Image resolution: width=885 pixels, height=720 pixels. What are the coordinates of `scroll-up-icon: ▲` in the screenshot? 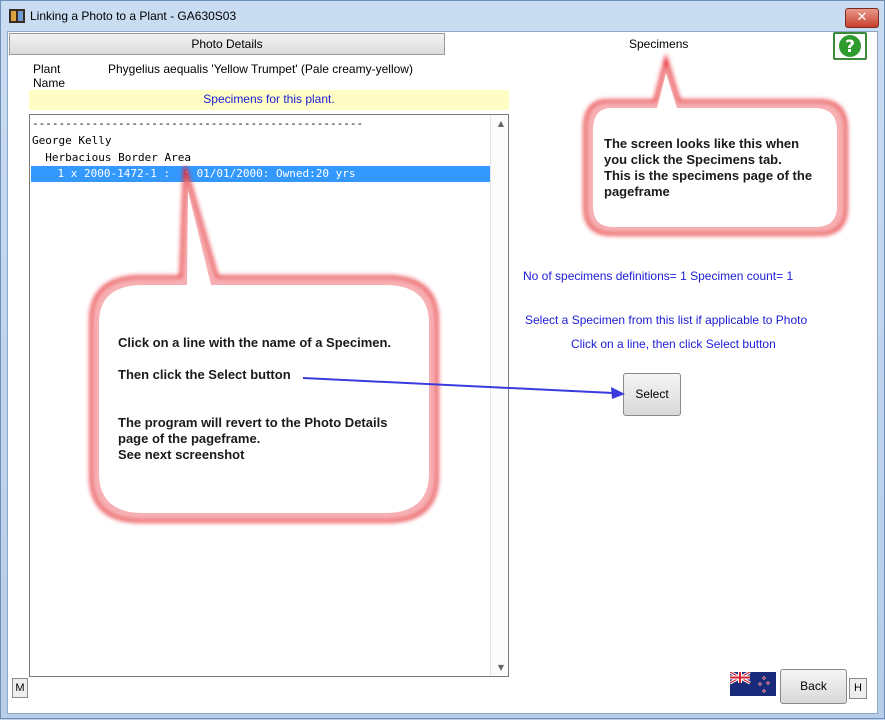 It's located at (501, 123).